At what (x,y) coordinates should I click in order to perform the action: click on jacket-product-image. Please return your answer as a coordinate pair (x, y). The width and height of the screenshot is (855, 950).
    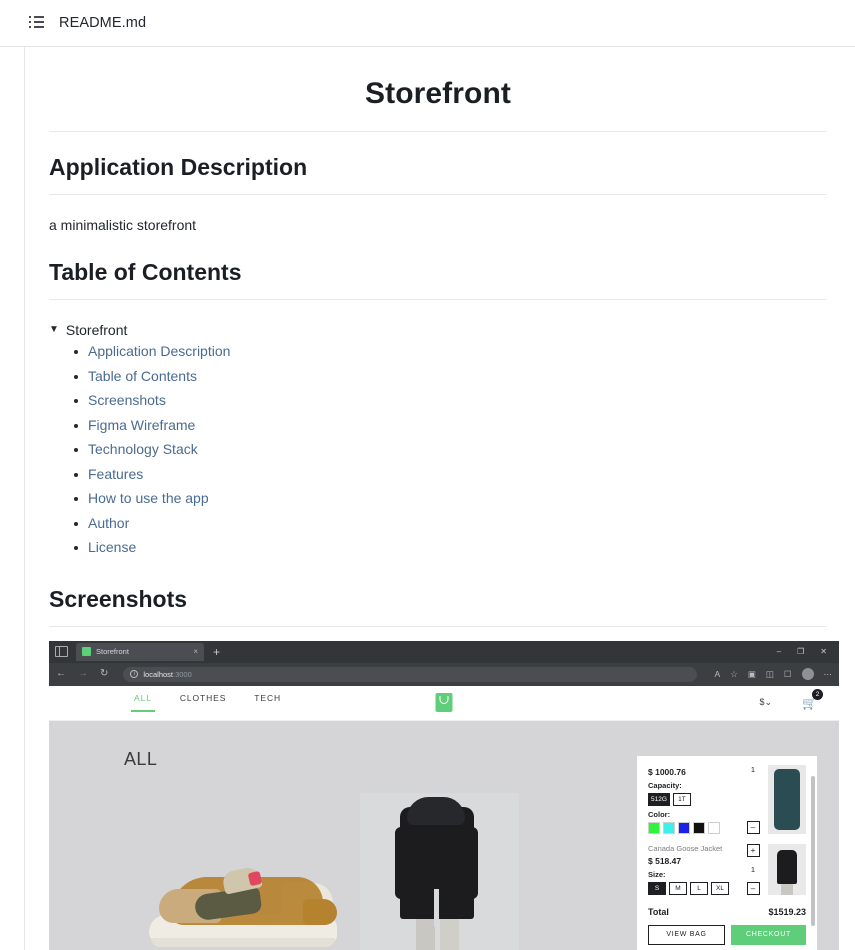
    Looking at the image, I should click on (439, 871).